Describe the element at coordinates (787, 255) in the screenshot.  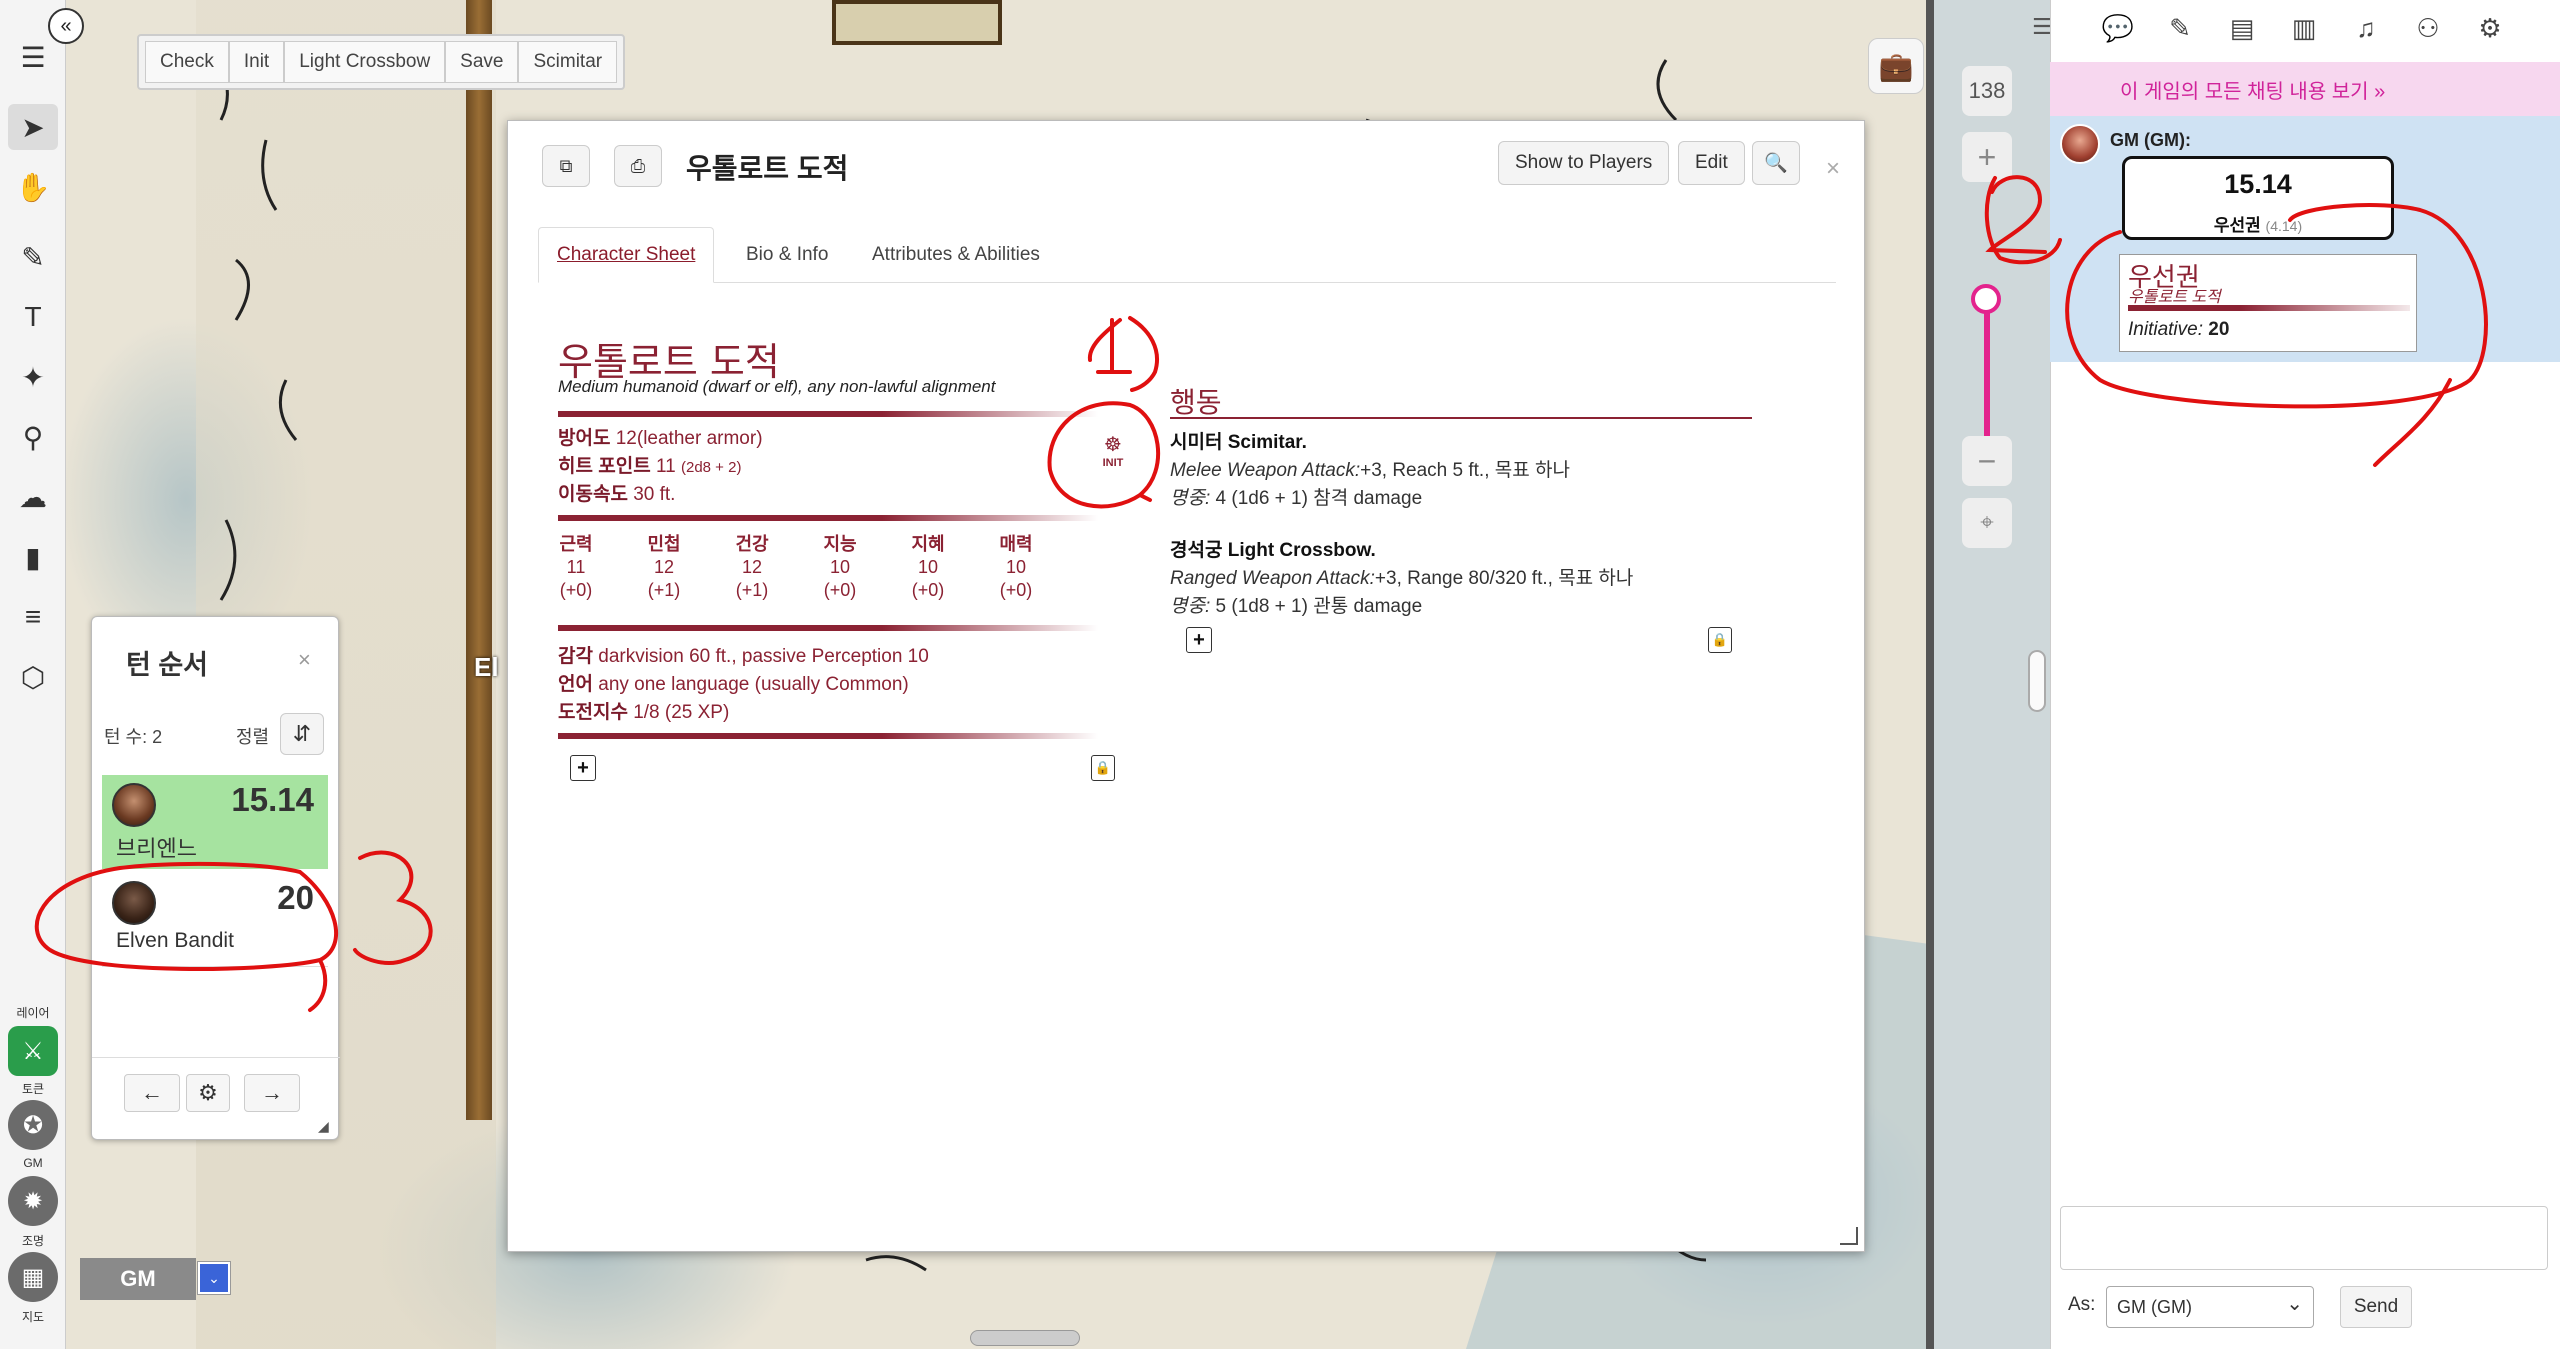
I see `tab-bio-info: Bio & Info` at that location.